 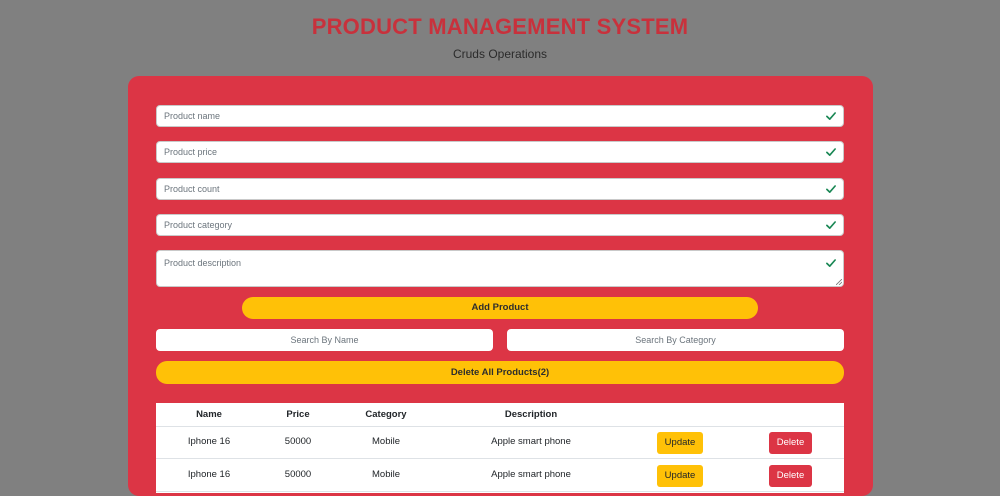 What do you see at coordinates (298, 414) in the screenshot?
I see `column-header-price: Price` at bounding box center [298, 414].